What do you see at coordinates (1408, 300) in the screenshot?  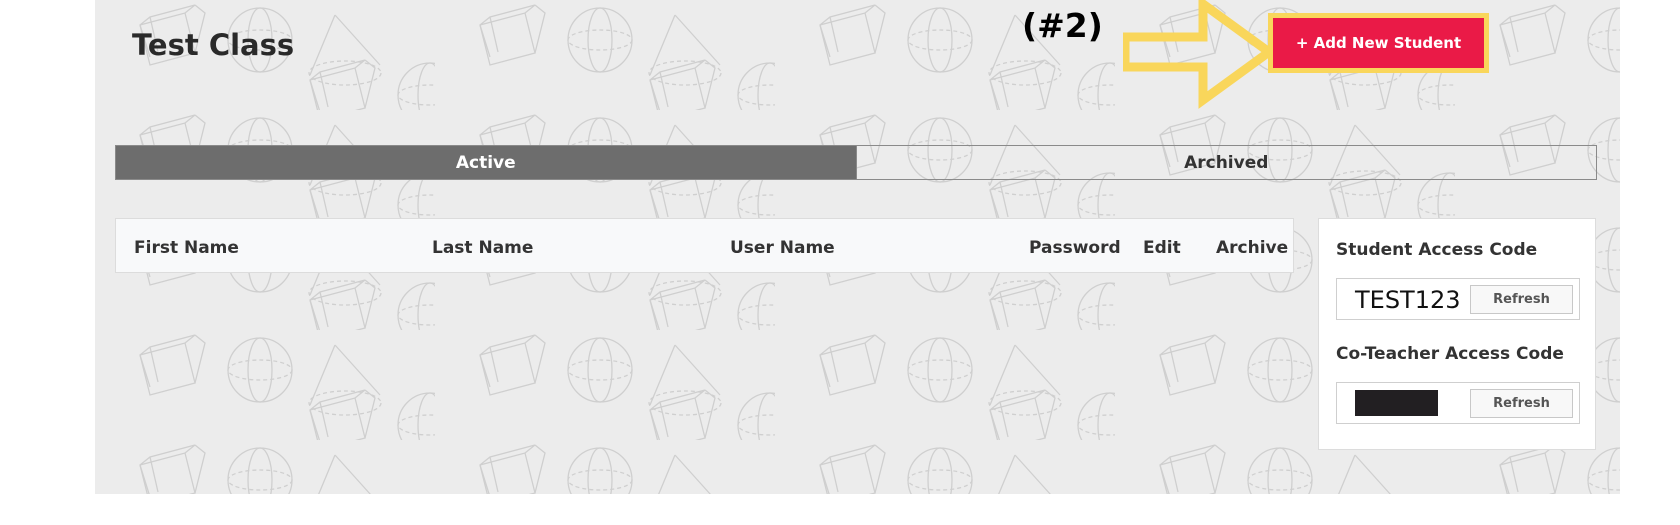 I see `student-access-code: TEST123` at bounding box center [1408, 300].